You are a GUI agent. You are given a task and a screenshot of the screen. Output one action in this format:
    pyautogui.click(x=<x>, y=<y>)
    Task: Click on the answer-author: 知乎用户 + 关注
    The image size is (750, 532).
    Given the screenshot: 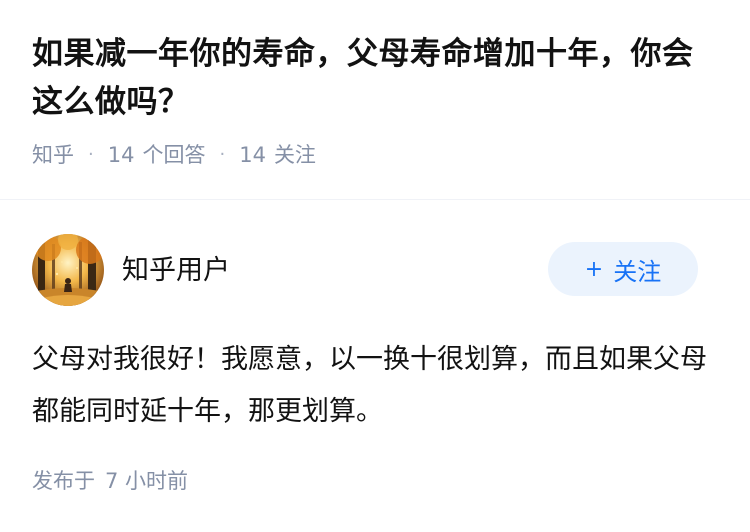 What is the action you would take?
    pyautogui.click(x=365, y=270)
    